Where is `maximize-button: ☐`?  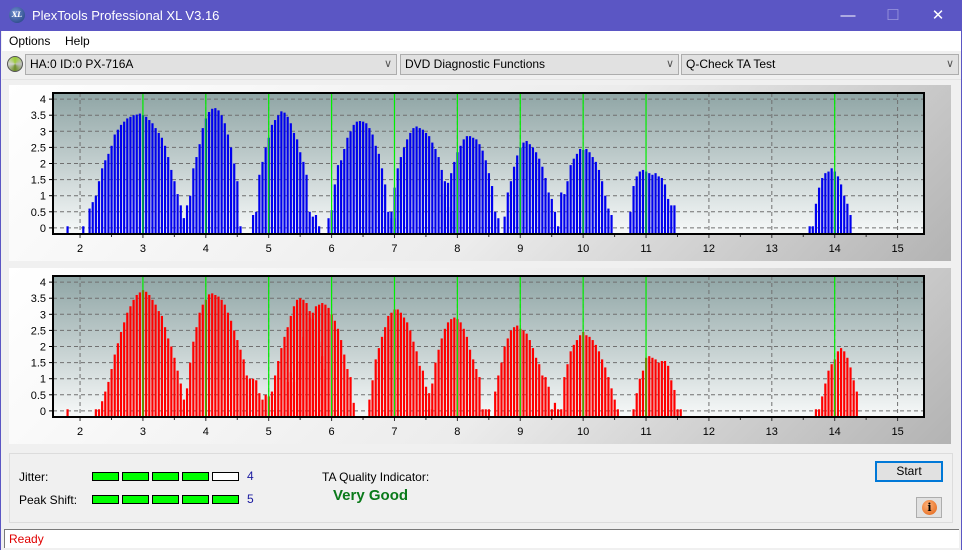
maximize-button: ☐ is located at coordinates (893, 15).